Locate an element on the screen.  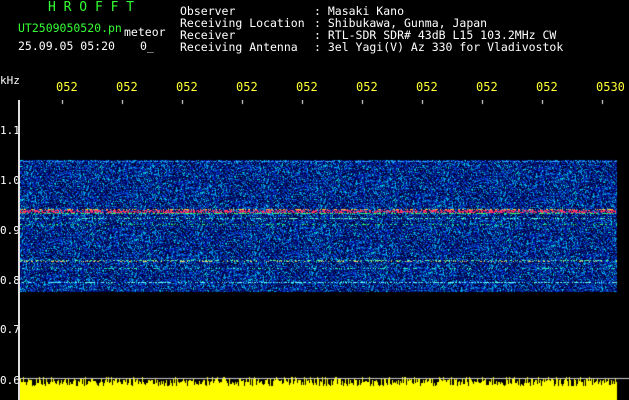
info-label-antenna: Receiving Antenna is located at coordinates (239, 47).